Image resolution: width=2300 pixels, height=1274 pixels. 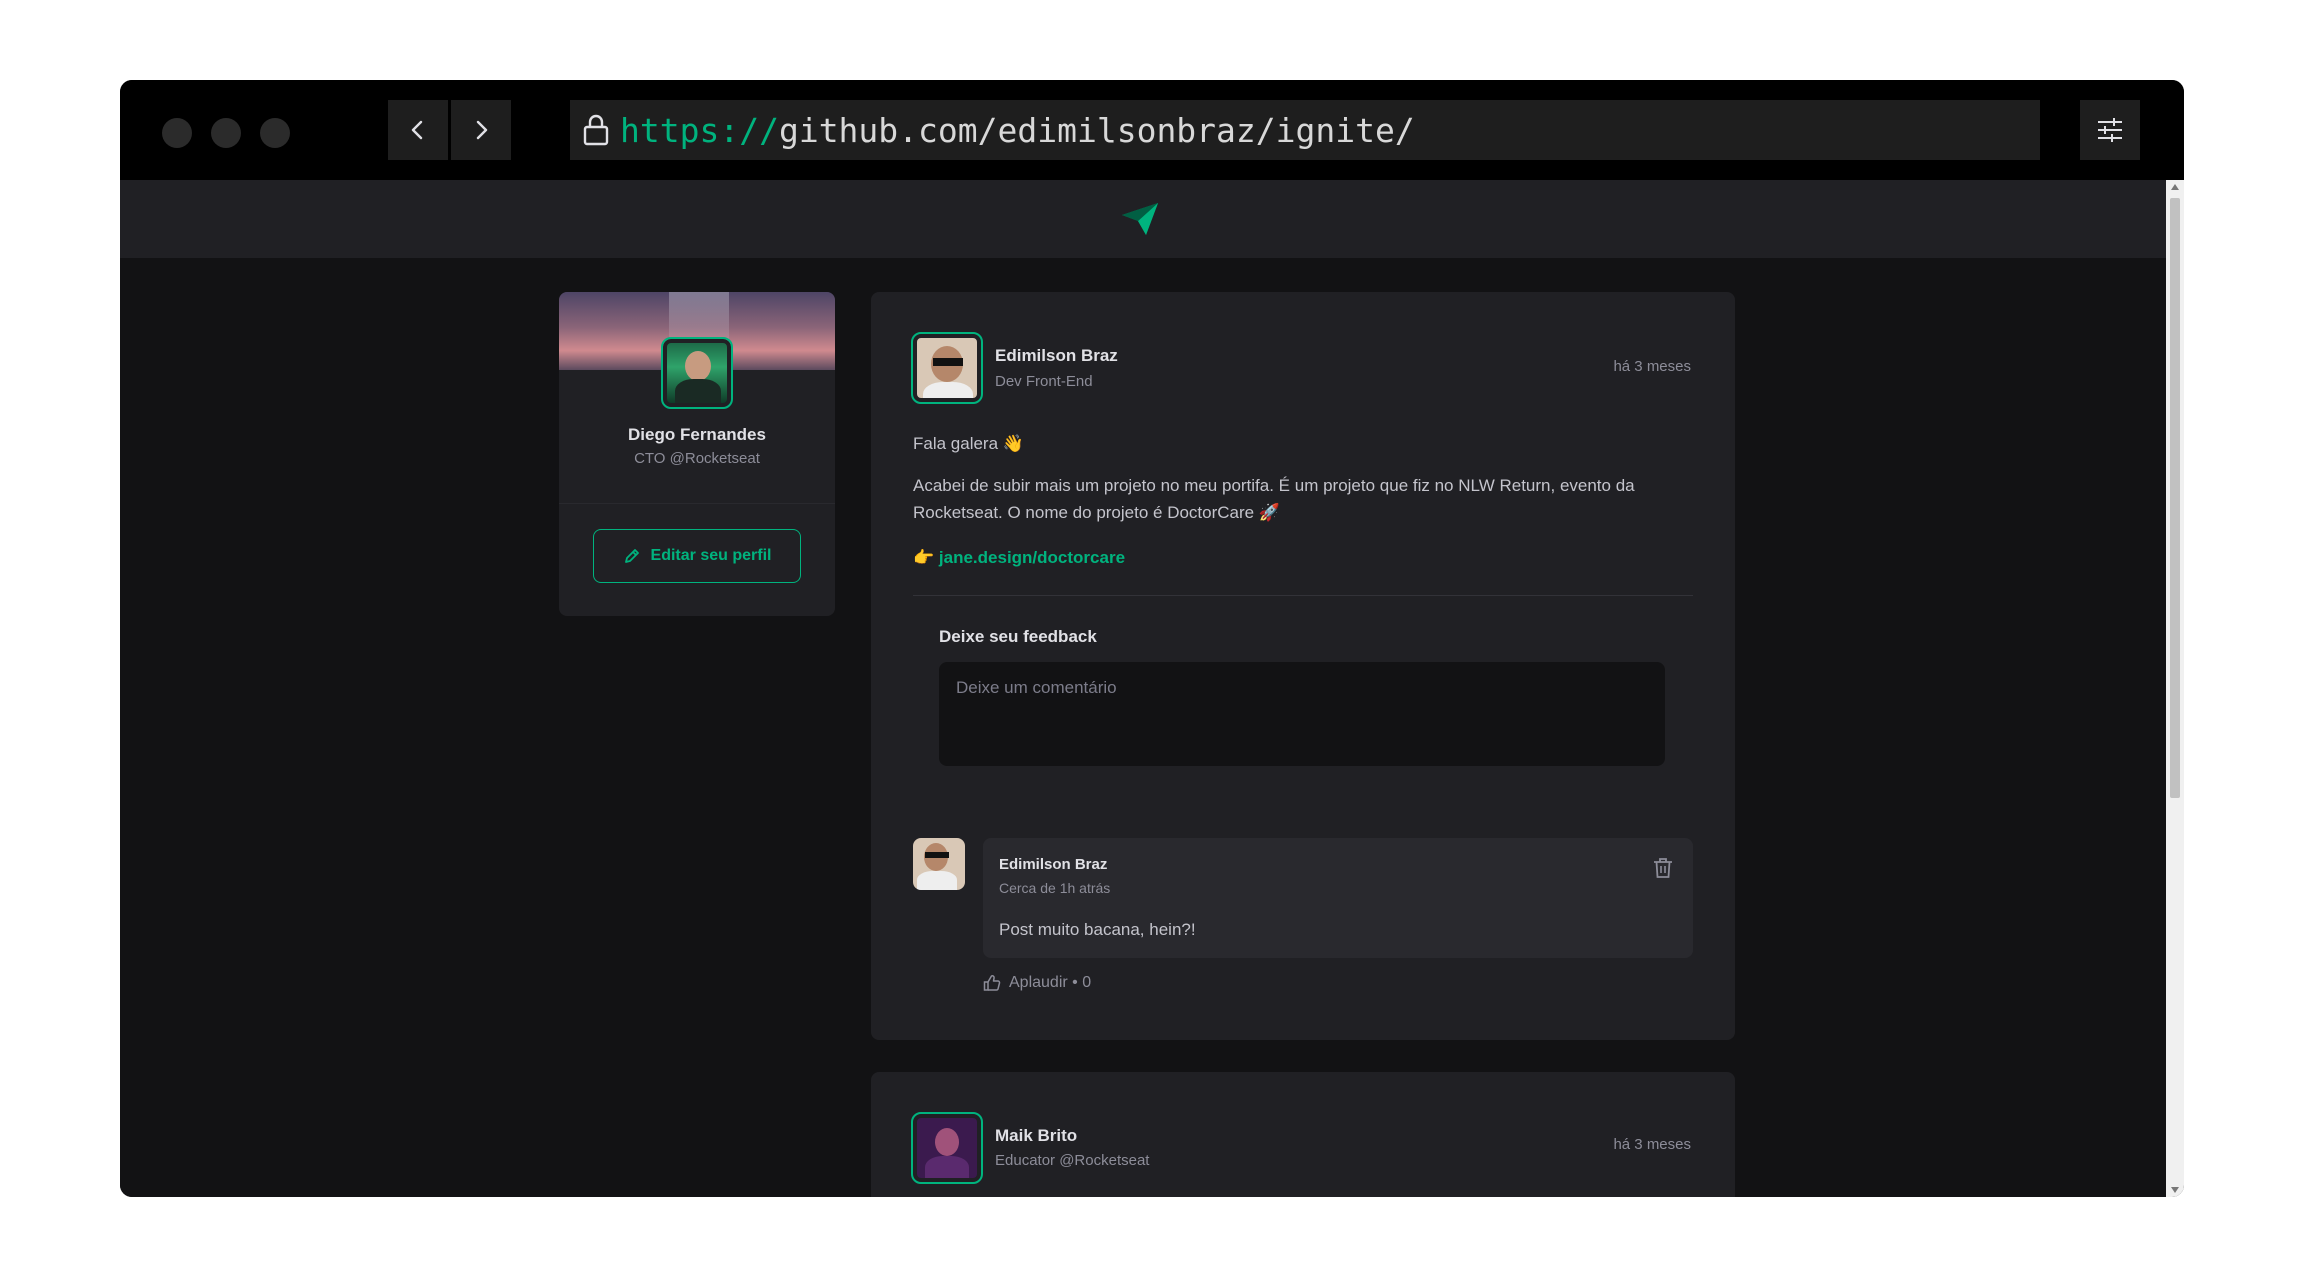 I want to click on url-protocol: https://, so click(x=699, y=130).